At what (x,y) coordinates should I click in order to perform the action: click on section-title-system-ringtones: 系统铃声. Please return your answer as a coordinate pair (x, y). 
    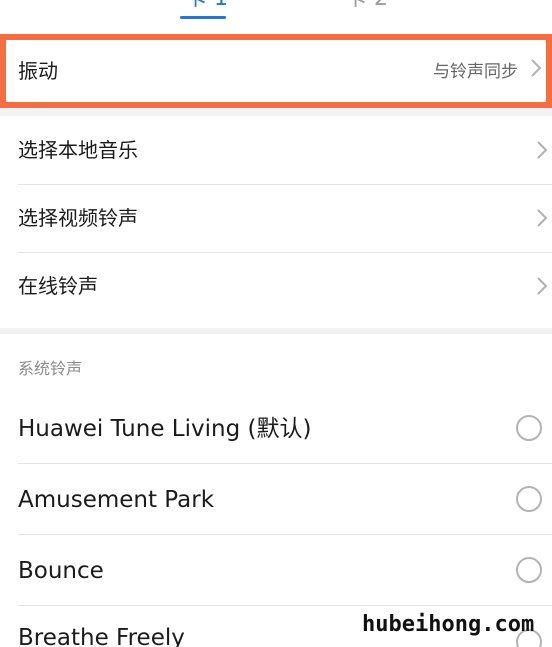
    Looking at the image, I should click on (50, 368).